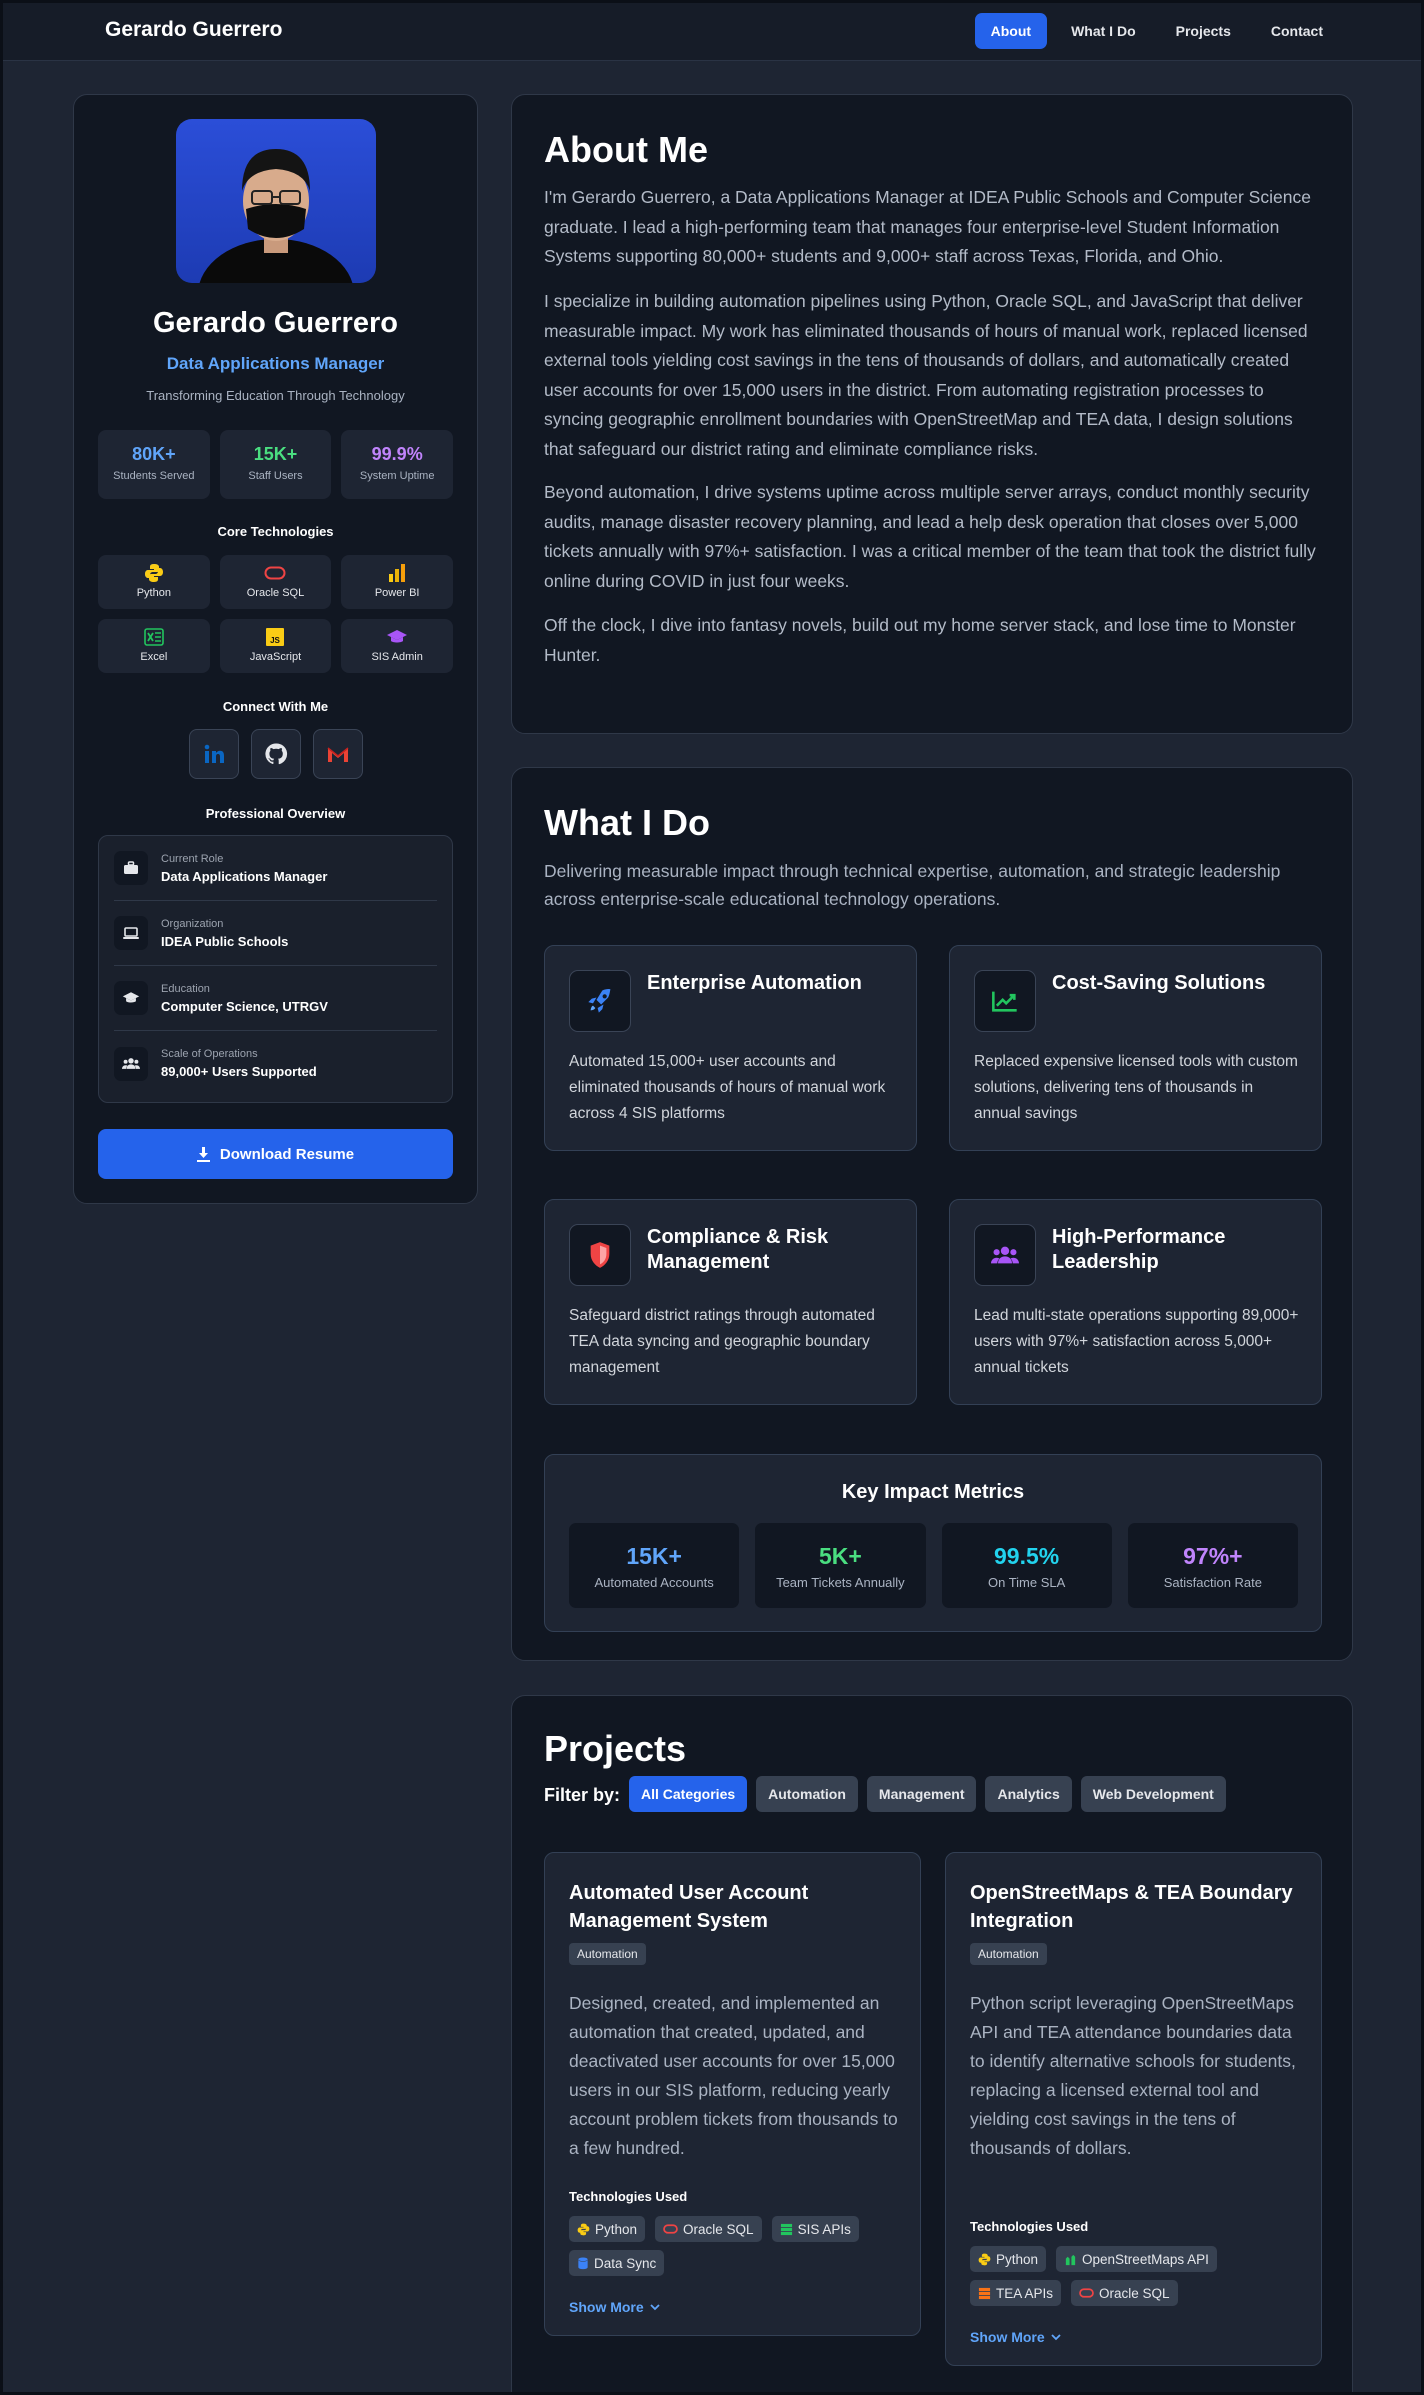  What do you see at coordinates (131, 998) in the screenshot?
I see `graduation-cap-icon` at bounding box center [131, 998].